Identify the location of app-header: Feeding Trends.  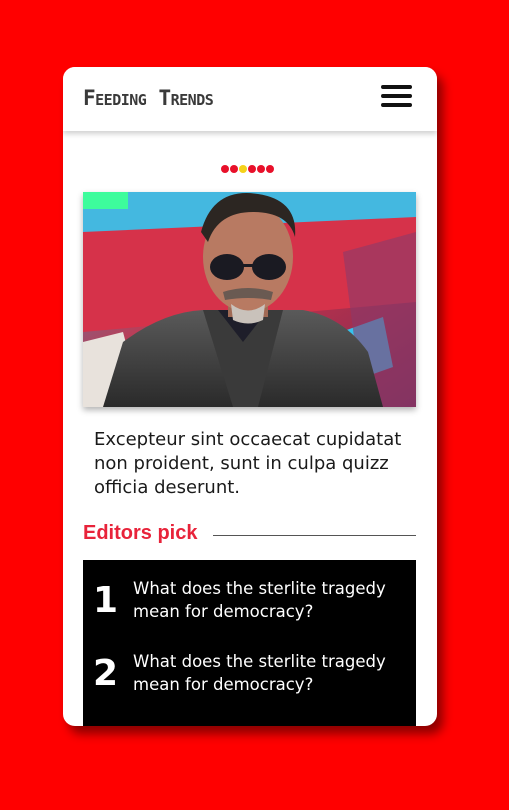
(250, 99).